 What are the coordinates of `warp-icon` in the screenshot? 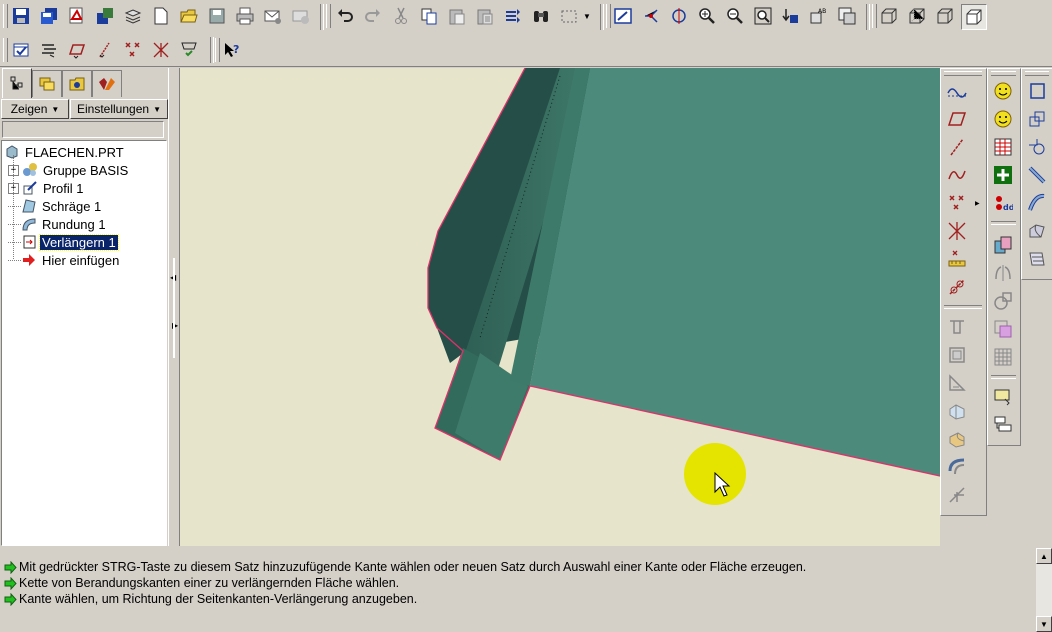 It's located at (1037, 259).